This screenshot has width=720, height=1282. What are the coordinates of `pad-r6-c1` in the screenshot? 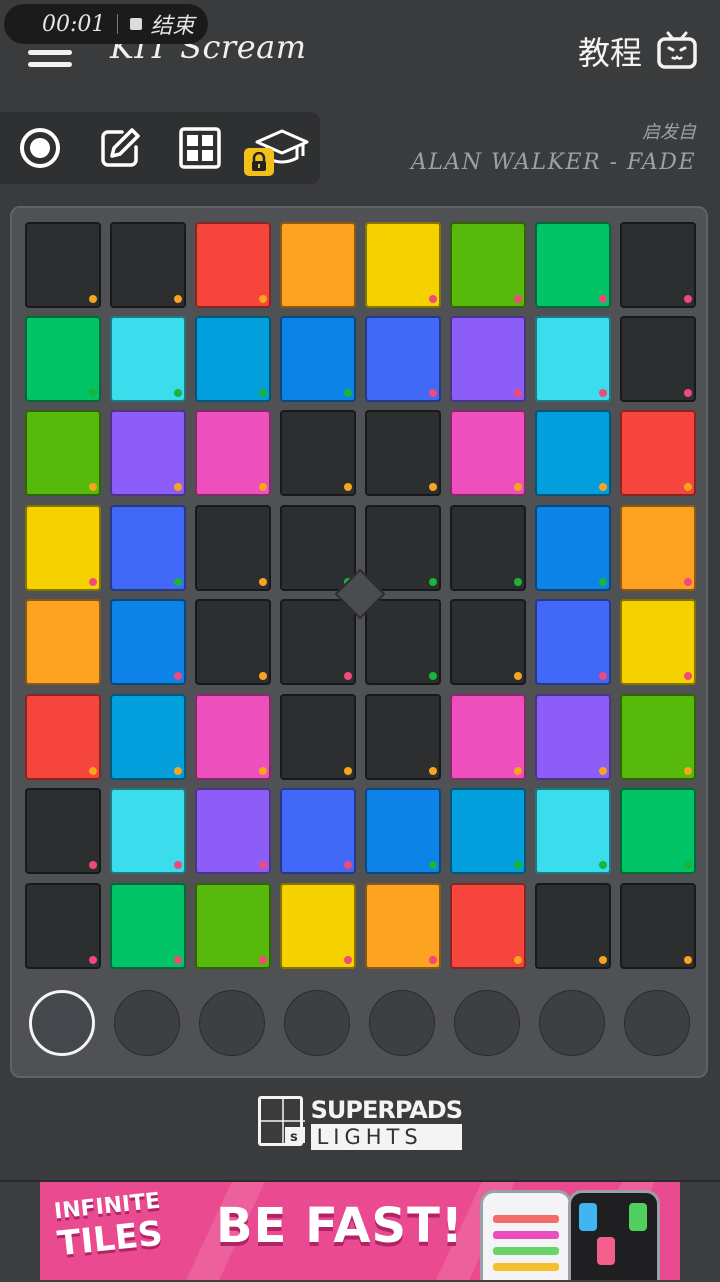 It's located at (63, 737).